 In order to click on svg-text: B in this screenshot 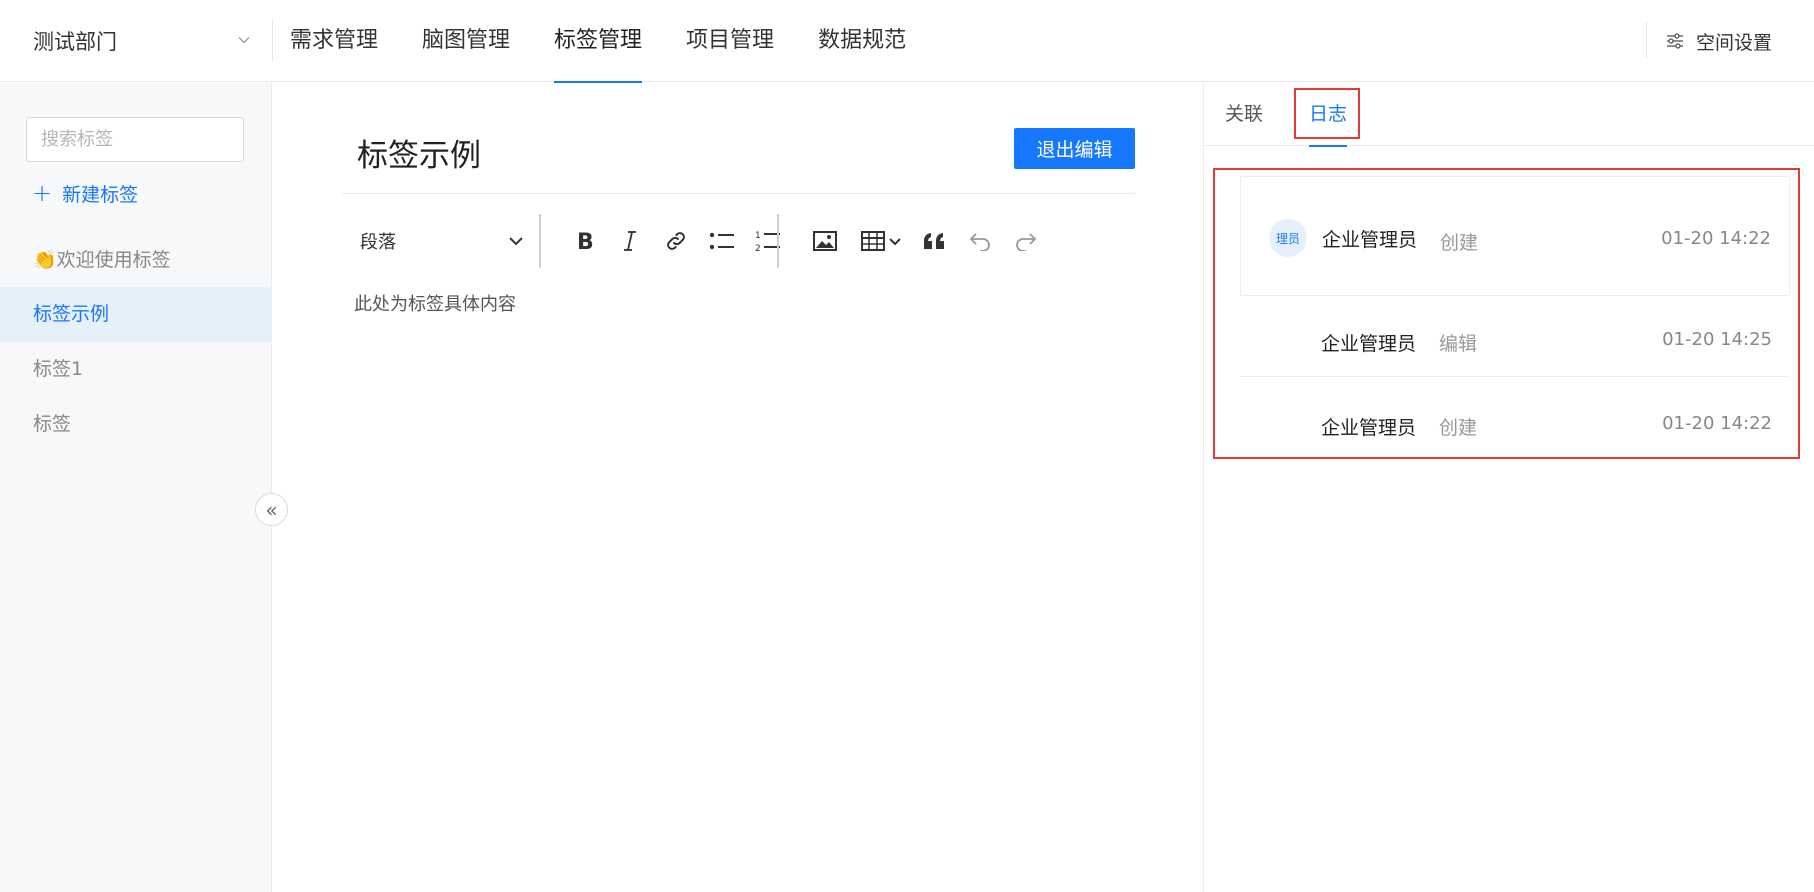, I will do `click(585, 241)`.